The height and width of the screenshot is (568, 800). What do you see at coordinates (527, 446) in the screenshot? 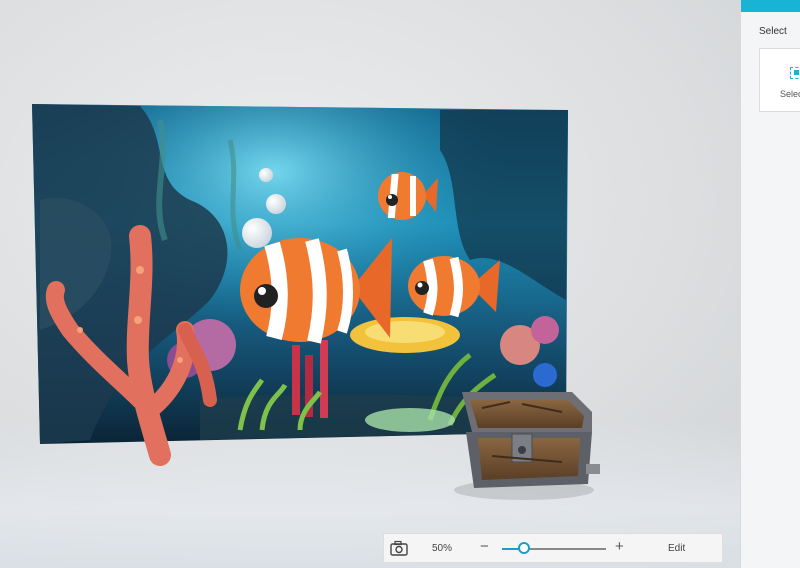
I see `treasure-chest` at bounding box center [527, 446].